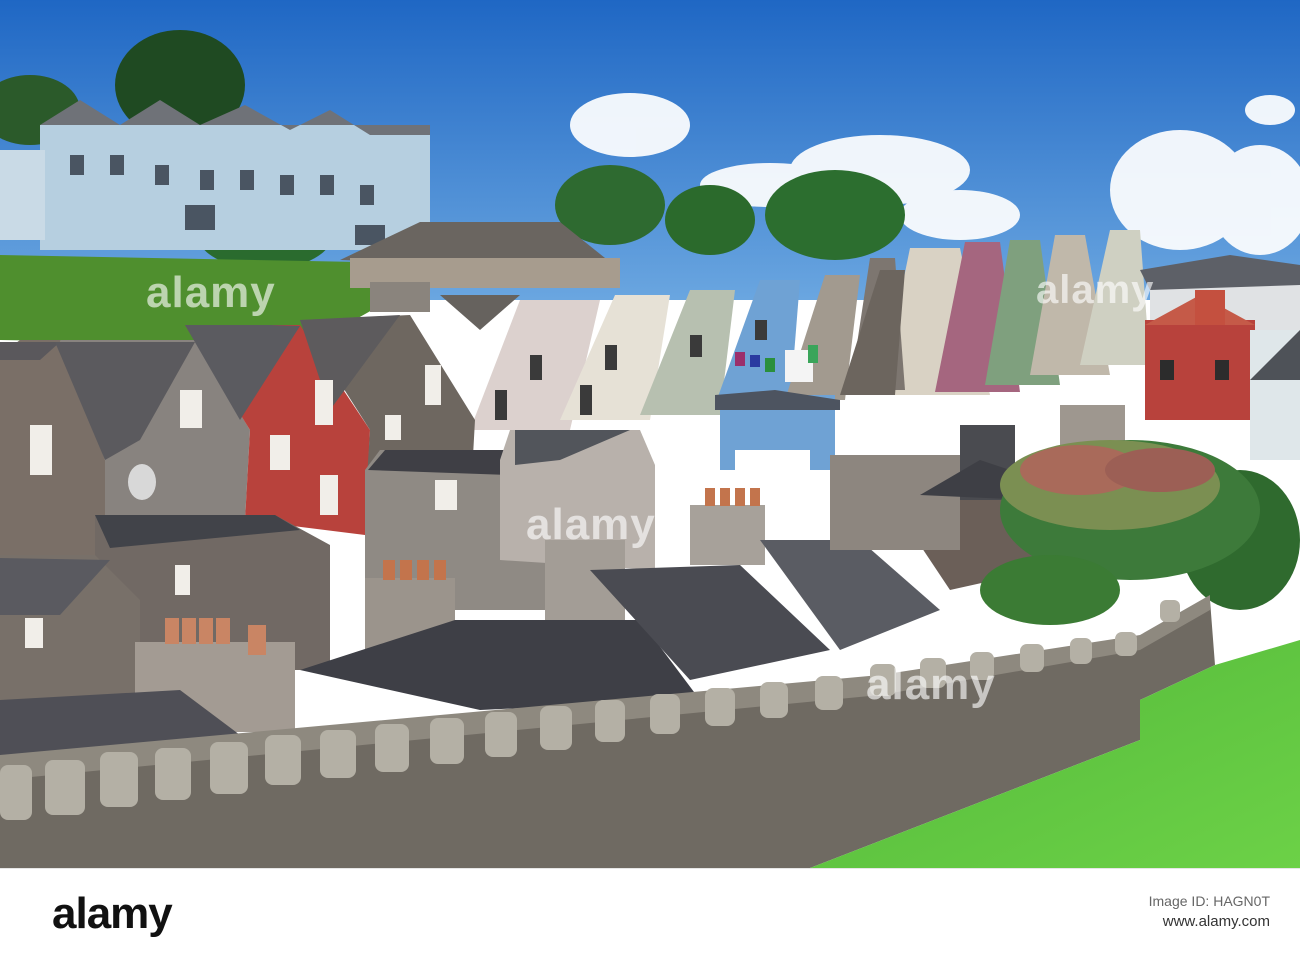 Image resolution: width=1300 pixels, height=957 pixels. What do you see at coordinates (1209, 901) in the screenshot?
I see `image-id: Image ID: HAGN0T` at bounding box center [1209, 901].